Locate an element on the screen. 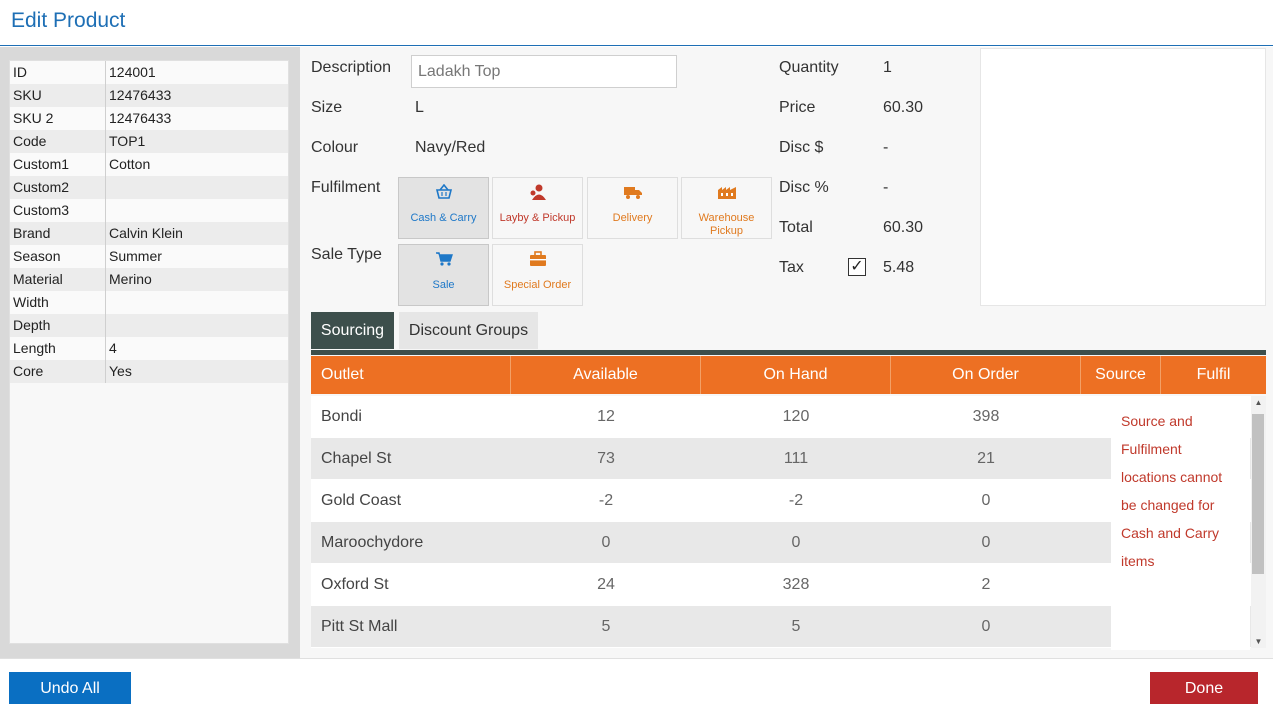  attribute-value: TOP1 is located at coordinates (197, 141).